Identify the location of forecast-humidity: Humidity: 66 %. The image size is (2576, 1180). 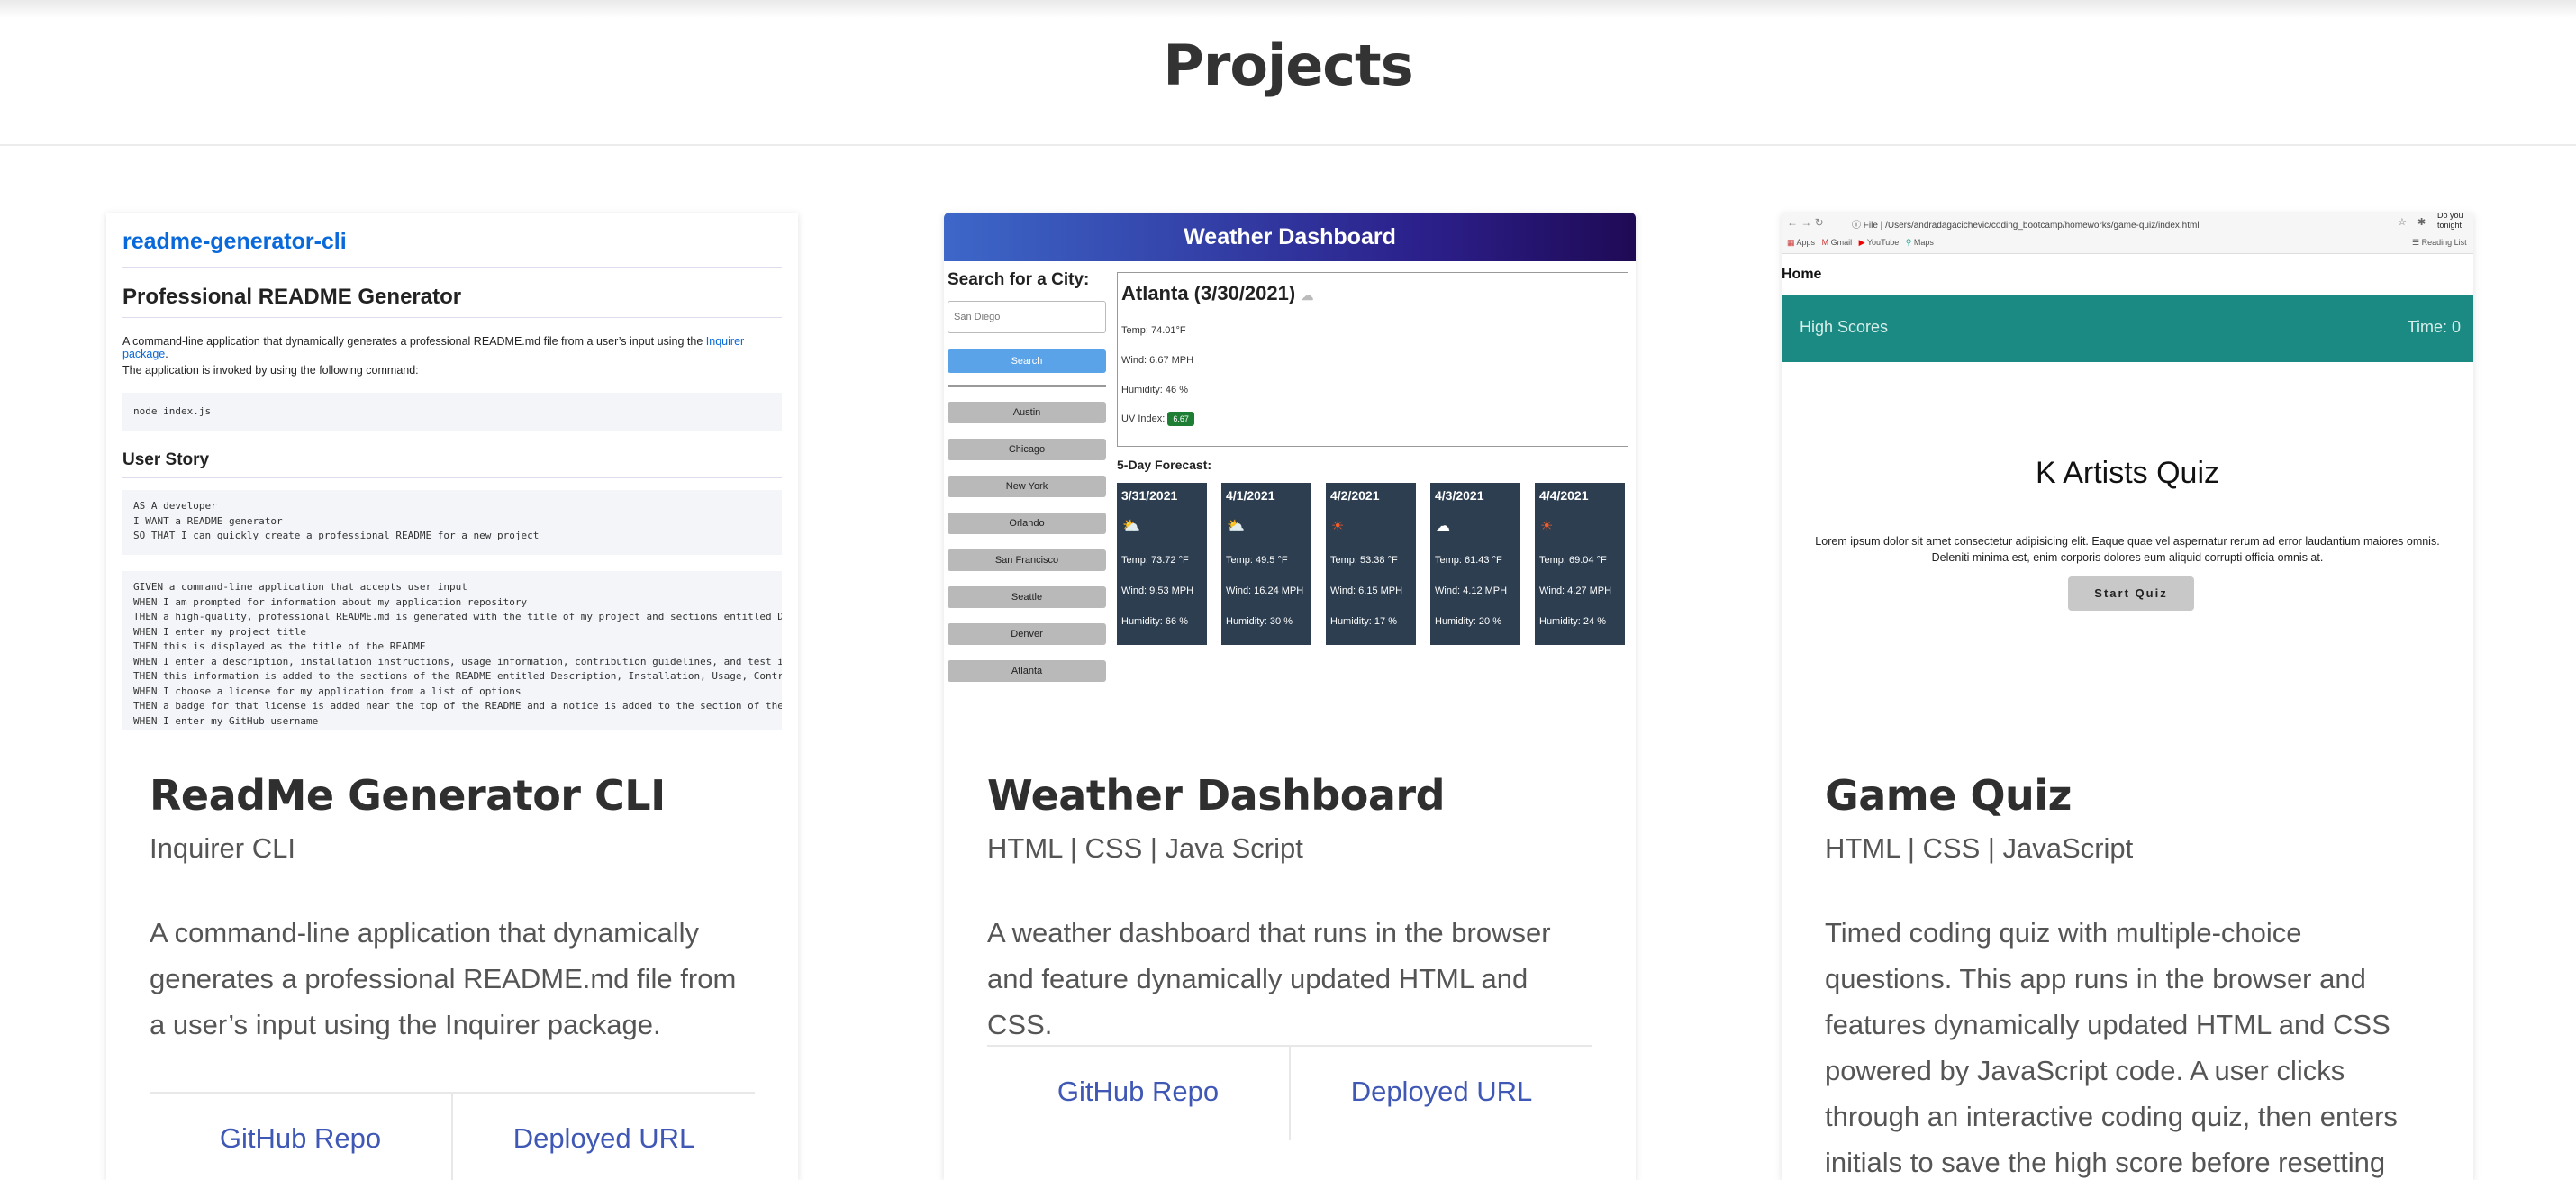
(1154, 621).